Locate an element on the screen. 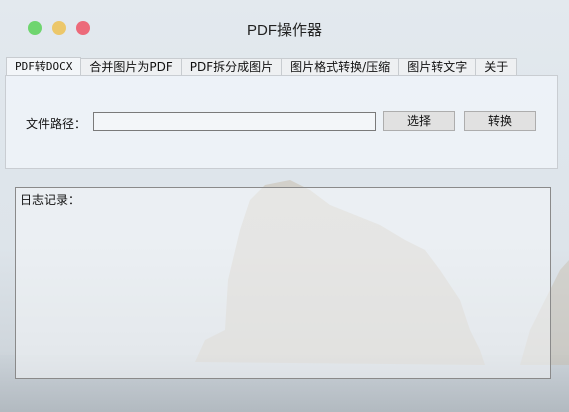  title-bar: PDF操作器 is located at coordinates (284, 29).